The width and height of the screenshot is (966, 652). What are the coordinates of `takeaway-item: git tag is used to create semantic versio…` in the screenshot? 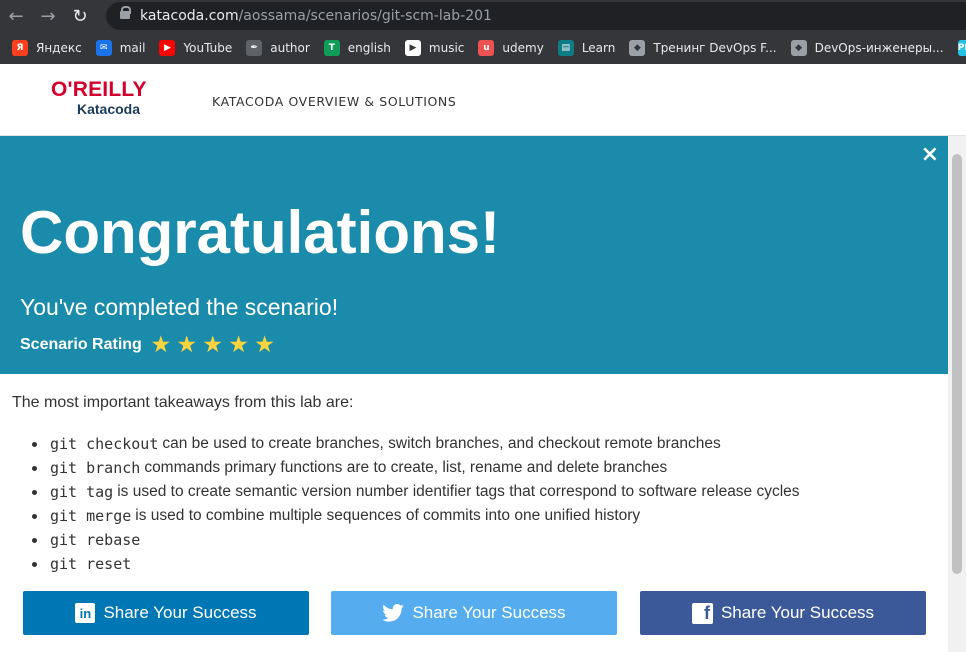 It's located at (416, 492).